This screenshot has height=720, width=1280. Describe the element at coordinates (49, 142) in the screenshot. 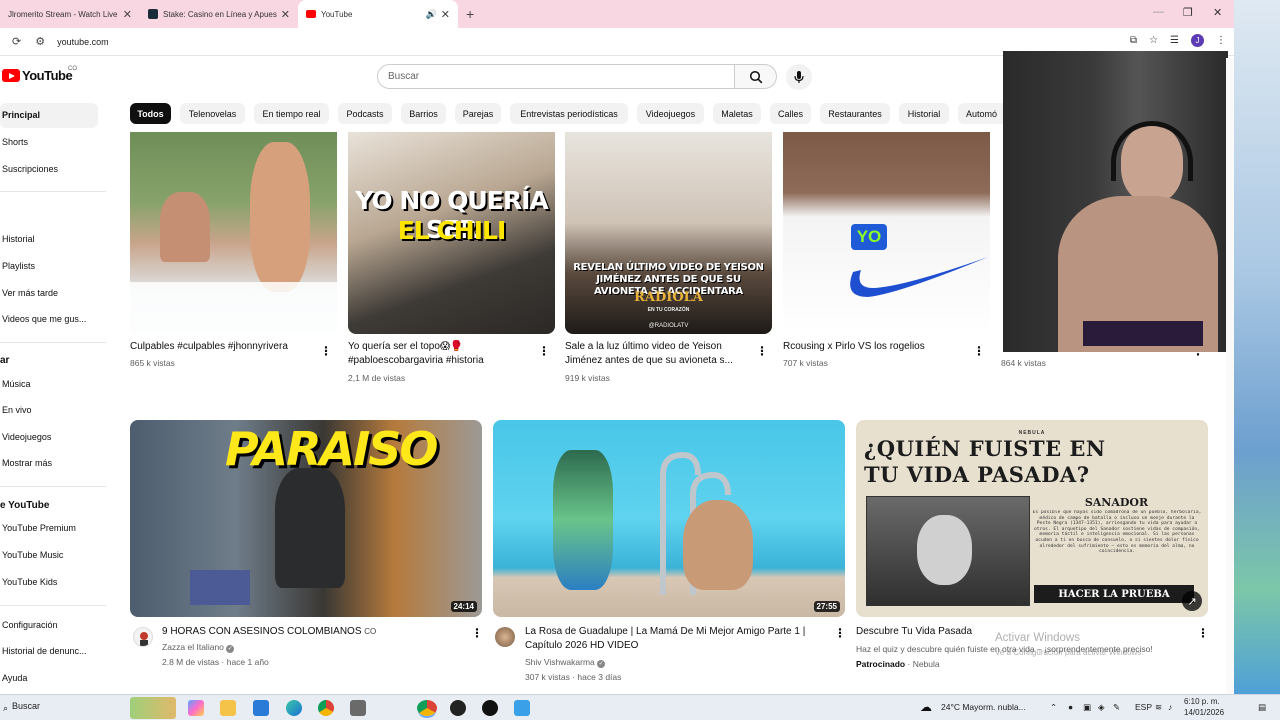

I see `sidebar-item-shorts: Shorts` at that location.